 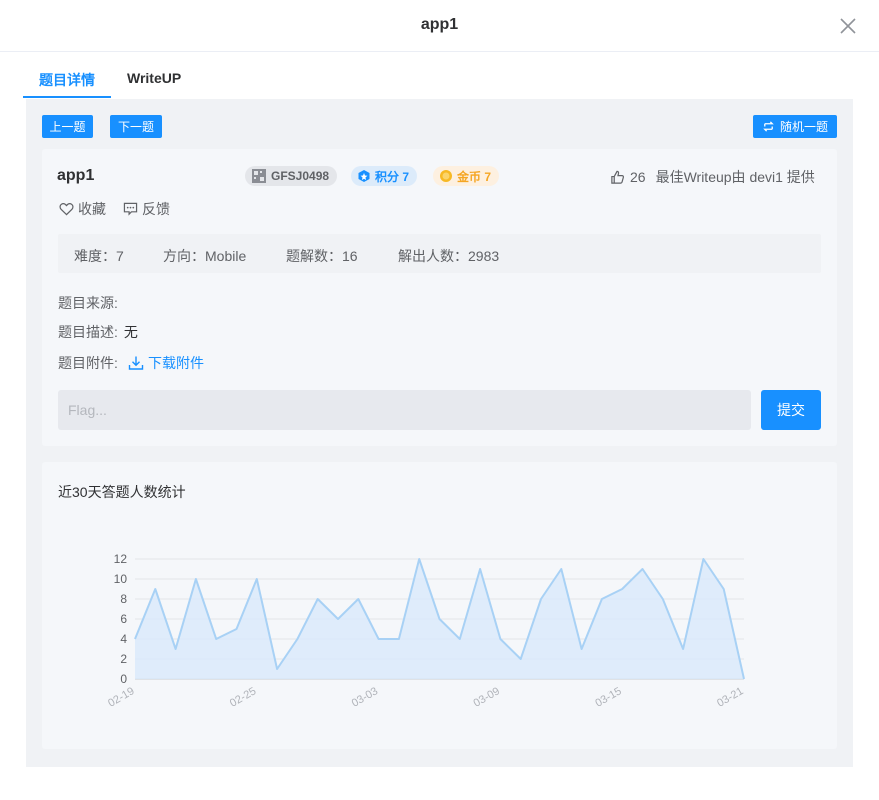 I want to click on tab-writeup: WriteUP, so click(x=154, y=78).